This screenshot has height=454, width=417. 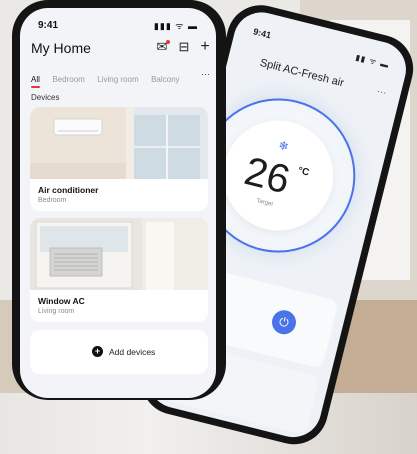 I want to click on device-title: Split AC-Fresh air, so click(x=302, y=73).